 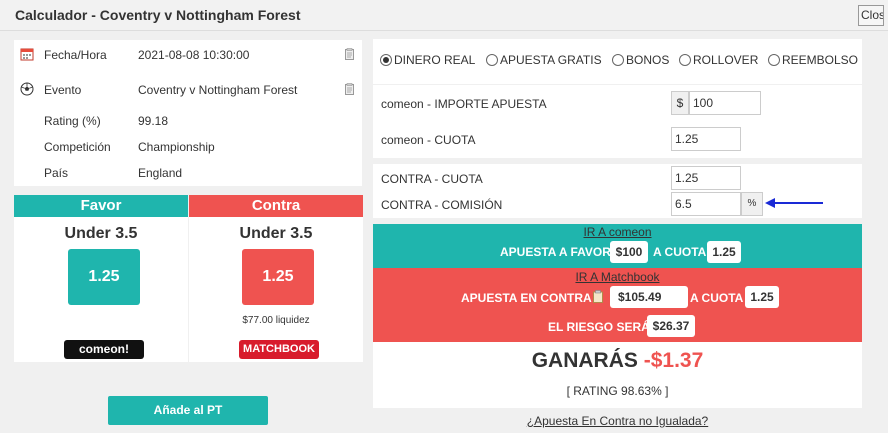 What do you see at coordinates (706, 139) in the screenshot?
I see `back-odds-input: 1.25` at bounding box center [706, 139].